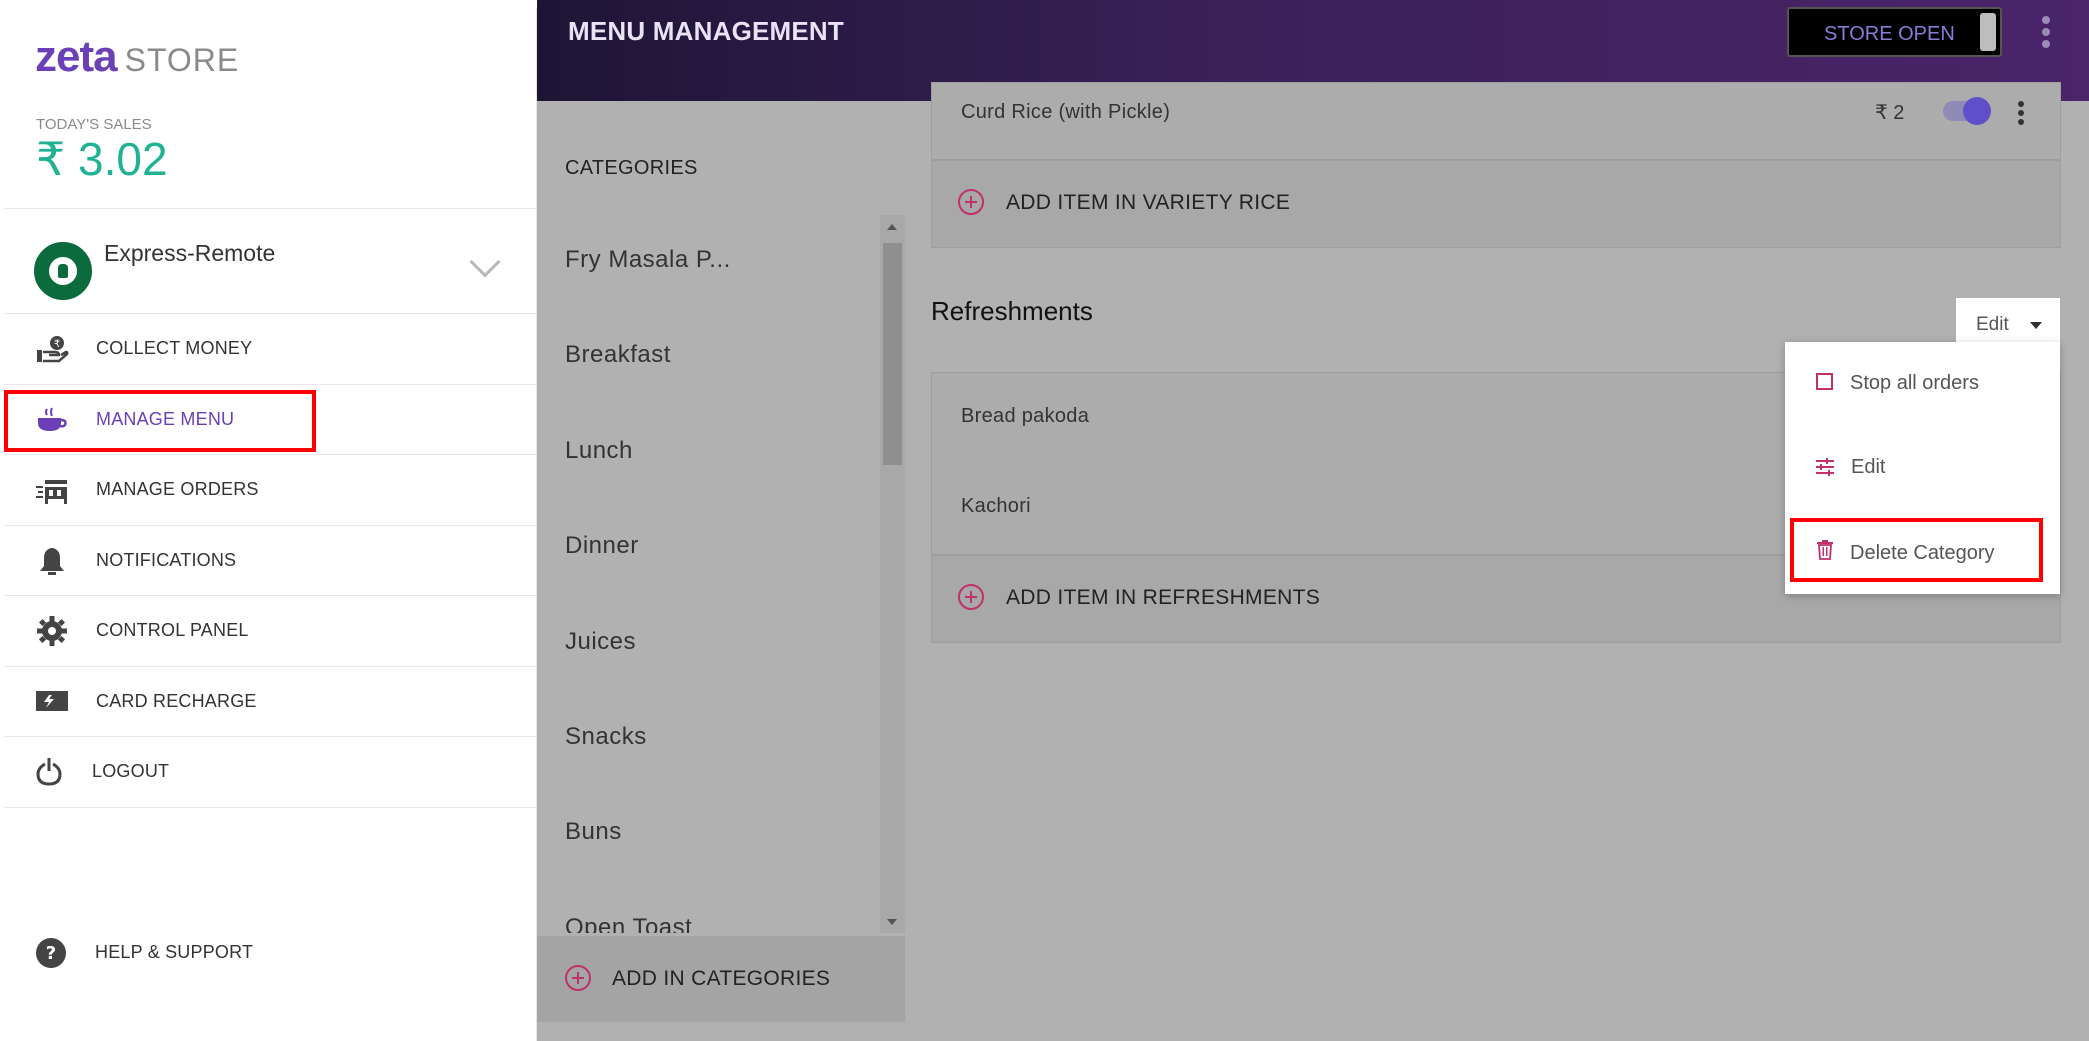 This screenshot has width=2089, height=1041. Describe the element at coordinates (52, 631) in the screenshot. I see `gear-icon` at that location.